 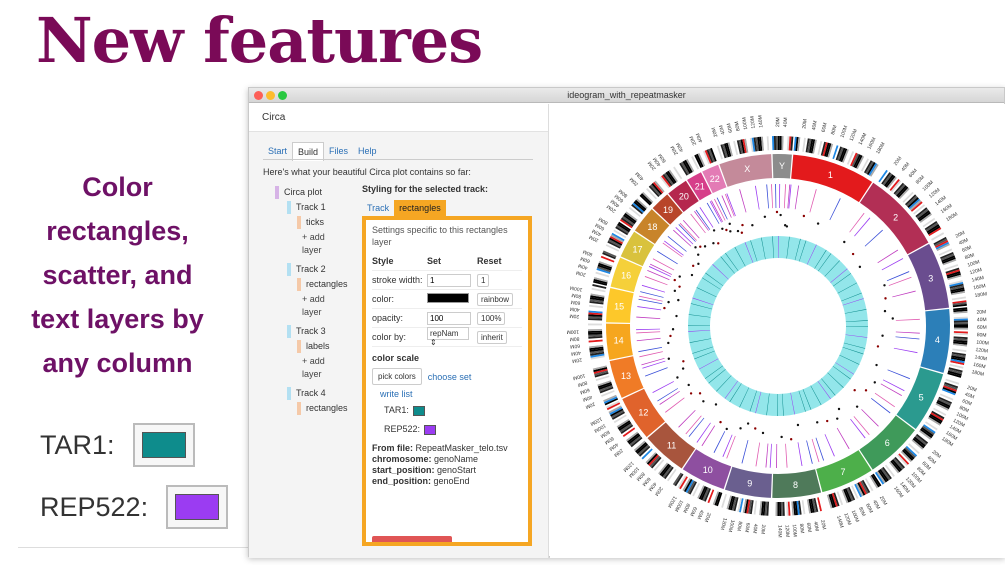 What do you see at coordinates (795, 485) in the screenshot?
I see `chromosome-label: 8` at bounding box center [795, 485].